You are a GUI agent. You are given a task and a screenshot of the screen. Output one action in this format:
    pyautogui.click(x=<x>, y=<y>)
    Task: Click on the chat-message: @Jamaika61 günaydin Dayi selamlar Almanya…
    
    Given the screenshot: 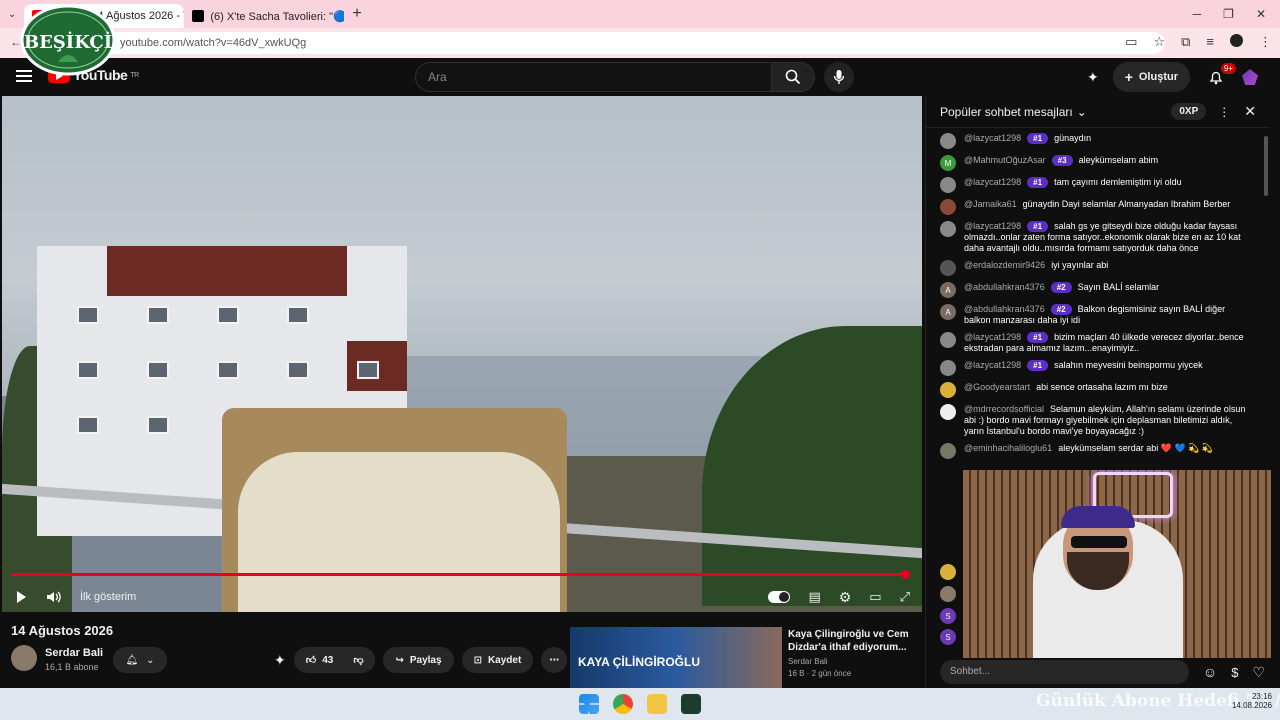 What is the action you would take?
    pyautogui.click(x=1093, y=207)
    